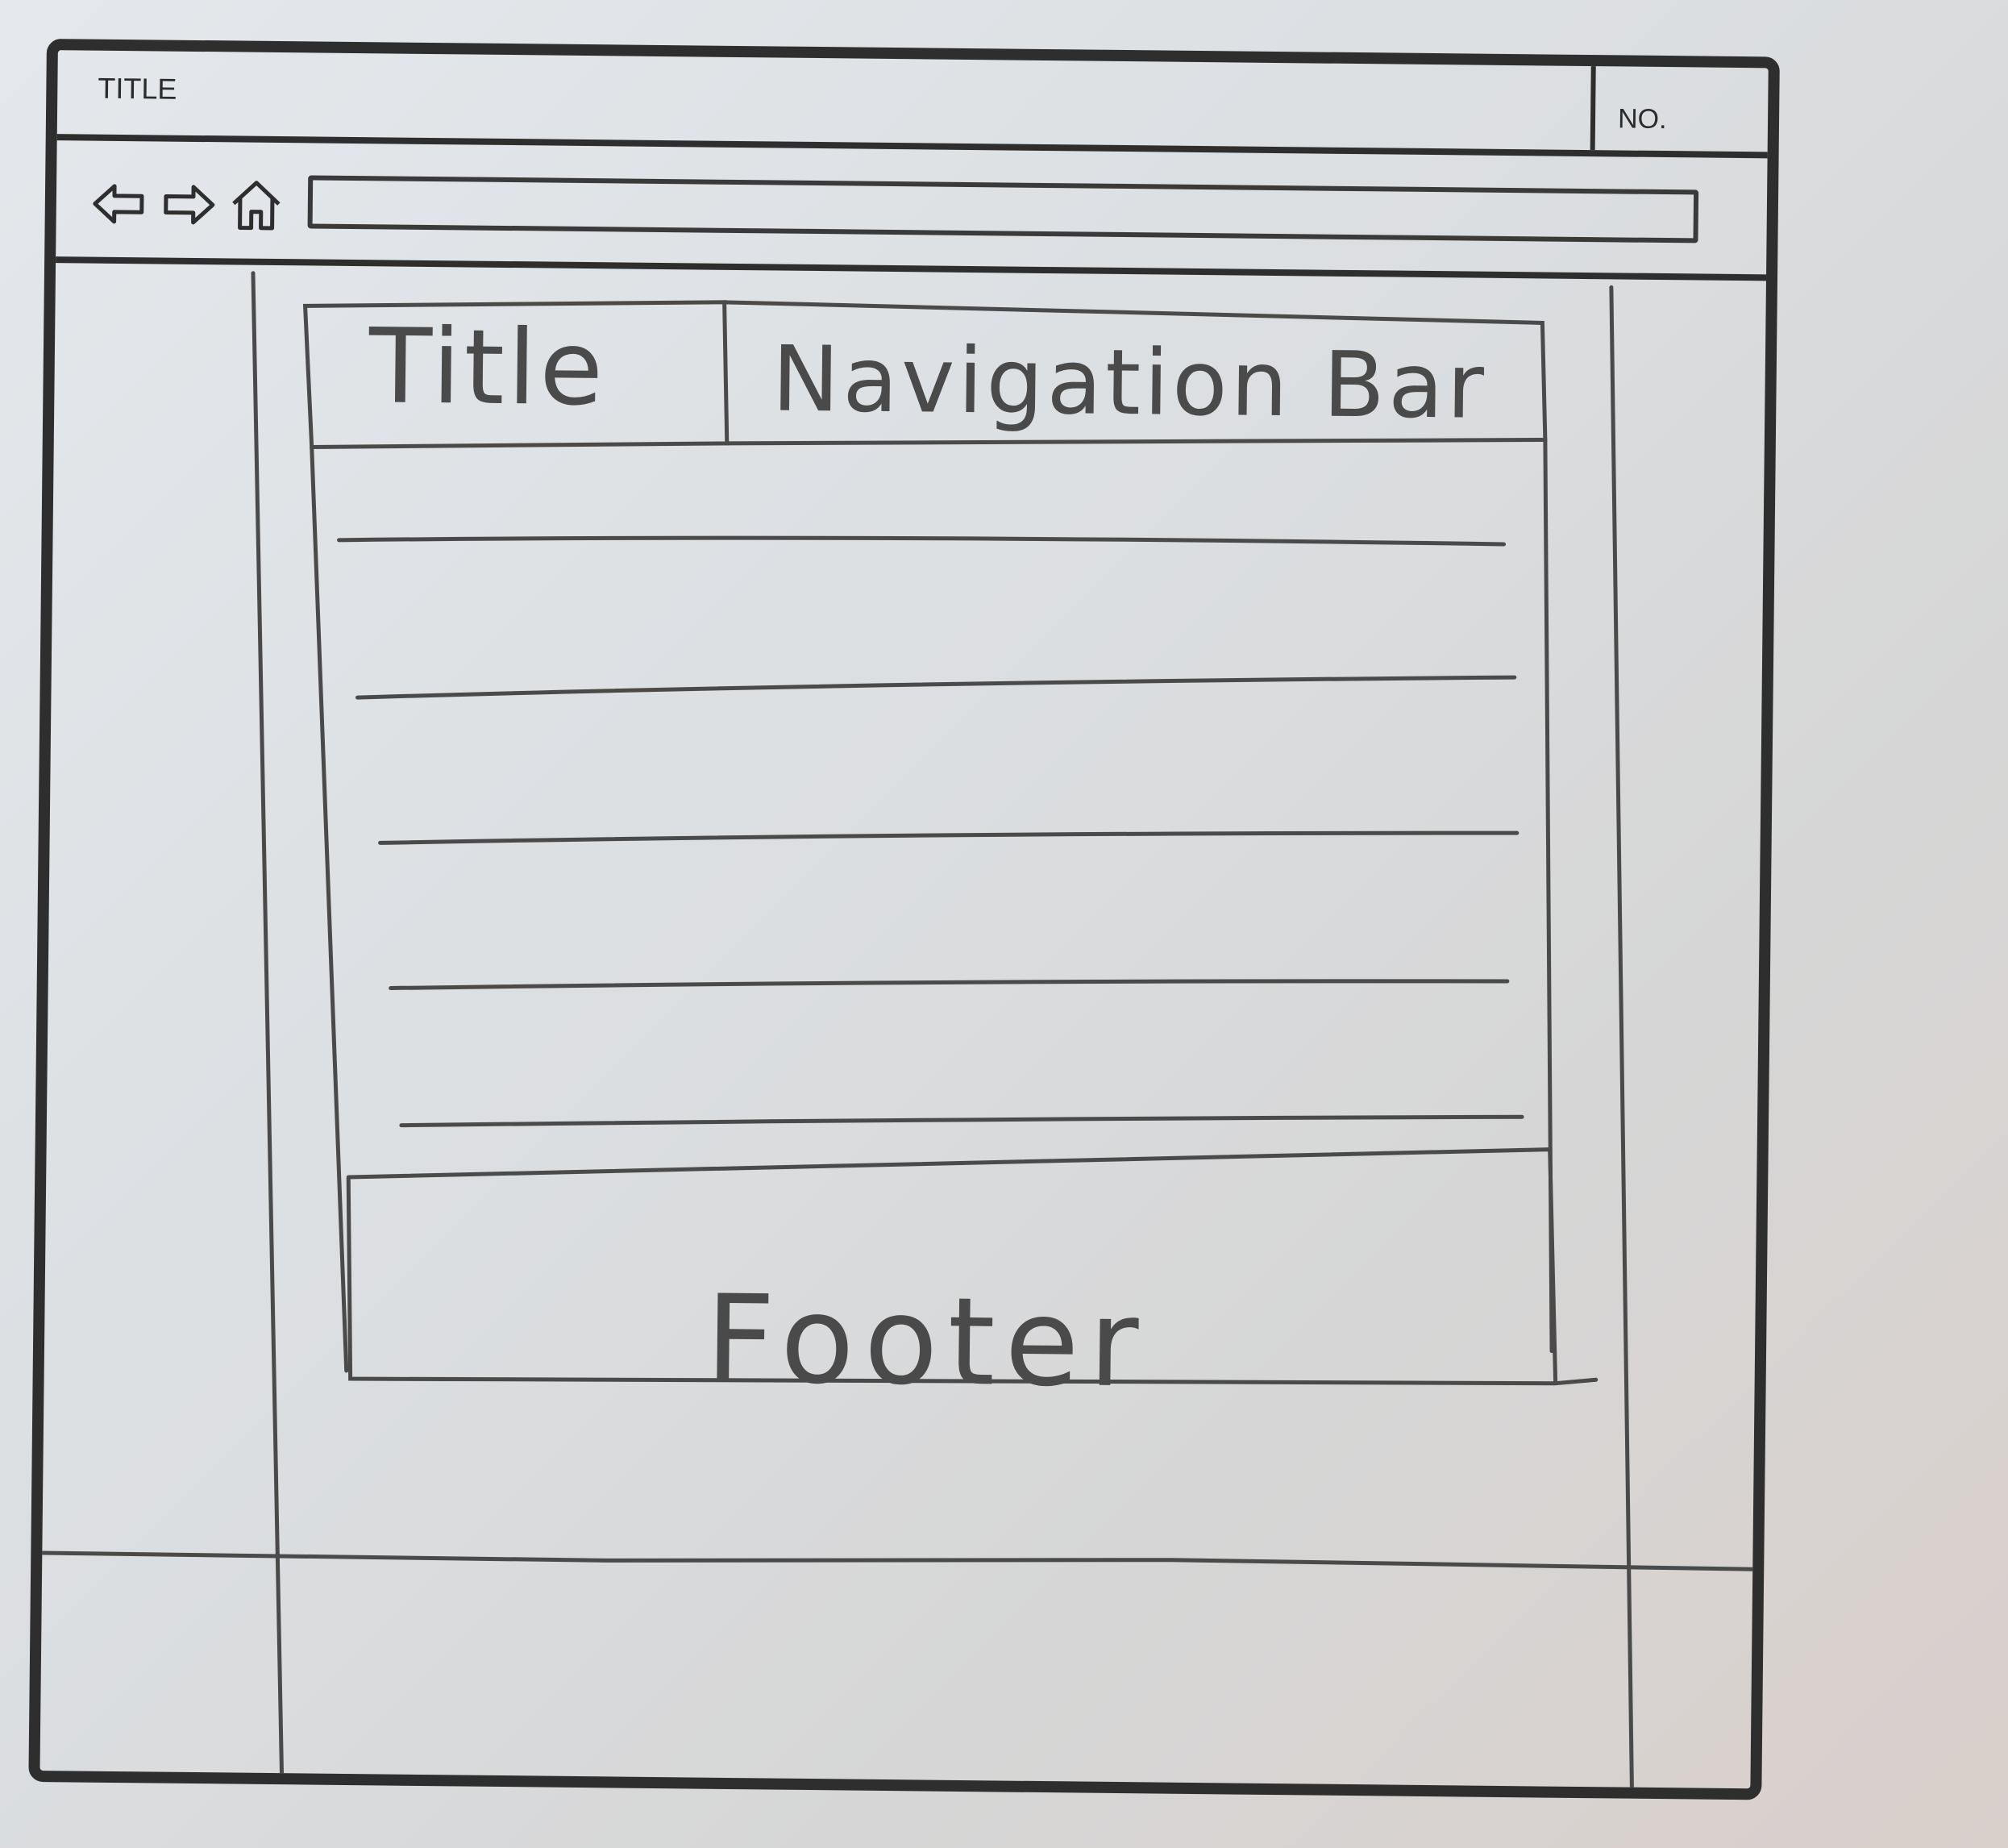 This screenshot has height=1848, width=2008. Describe the element at coordinates (1642, 119) in the screenshot. I see `sheet-number-label: NO.` at that location.